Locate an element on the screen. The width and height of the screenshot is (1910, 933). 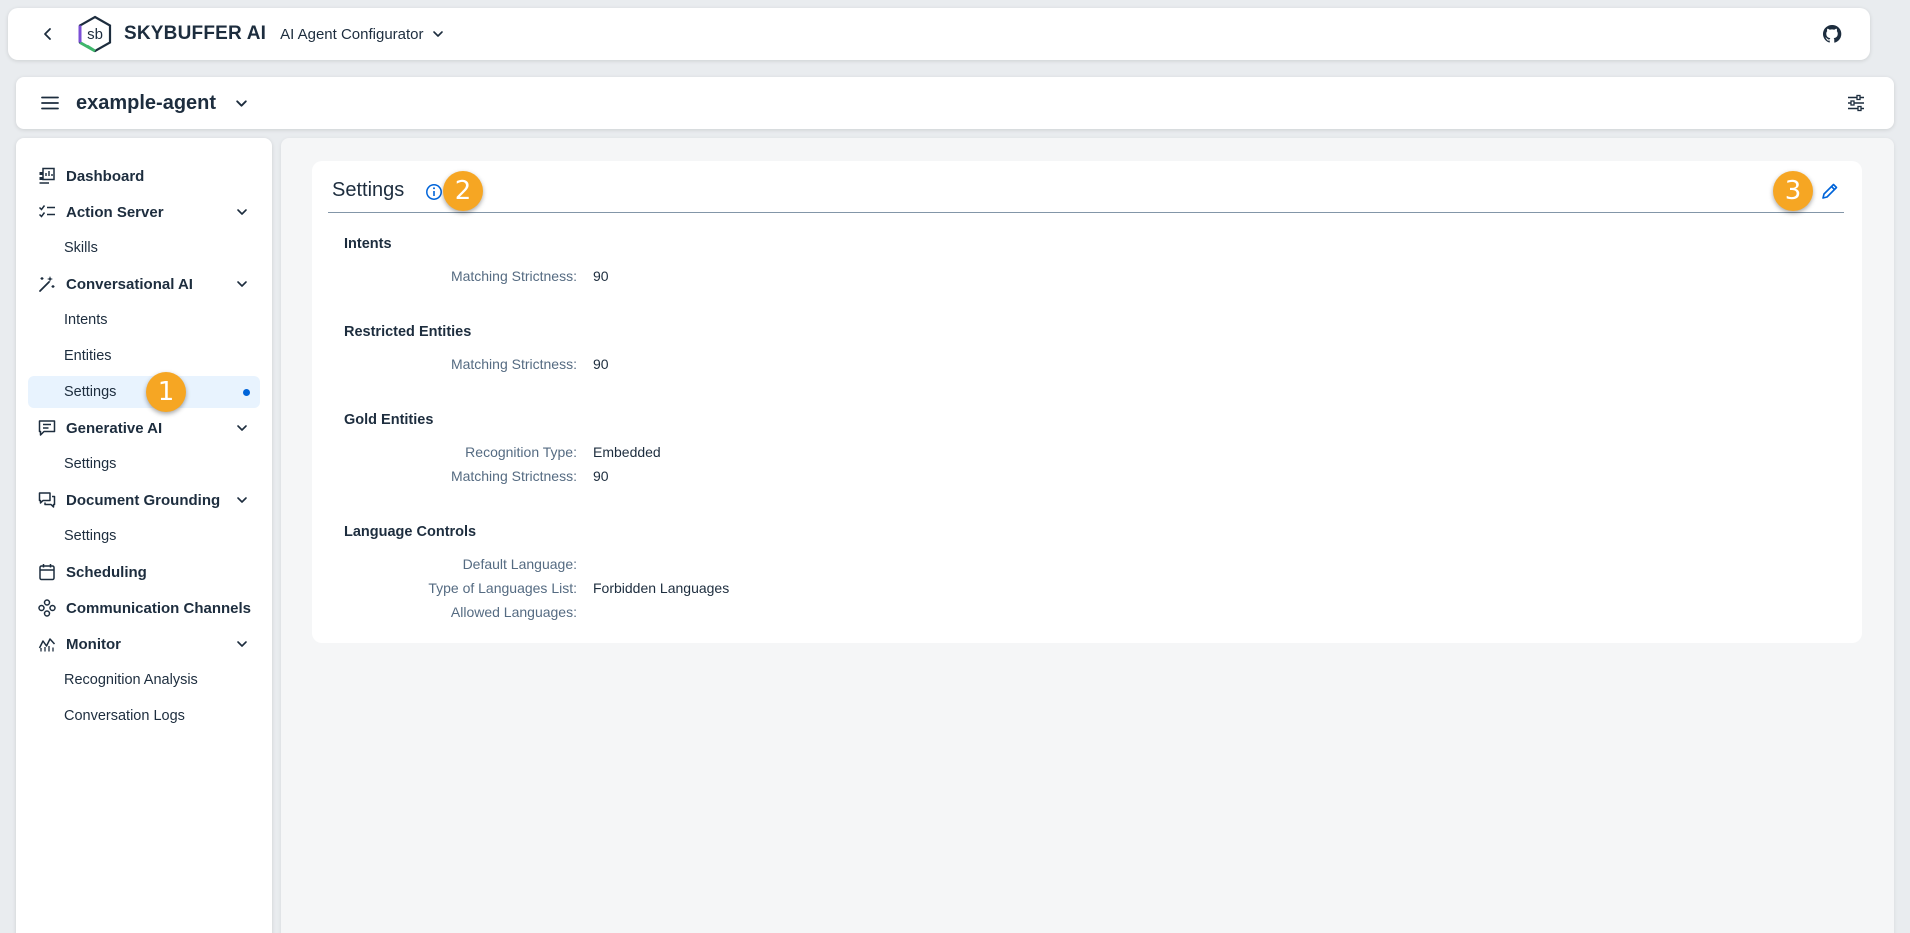
menu-button is located at coordinates (50, 103).